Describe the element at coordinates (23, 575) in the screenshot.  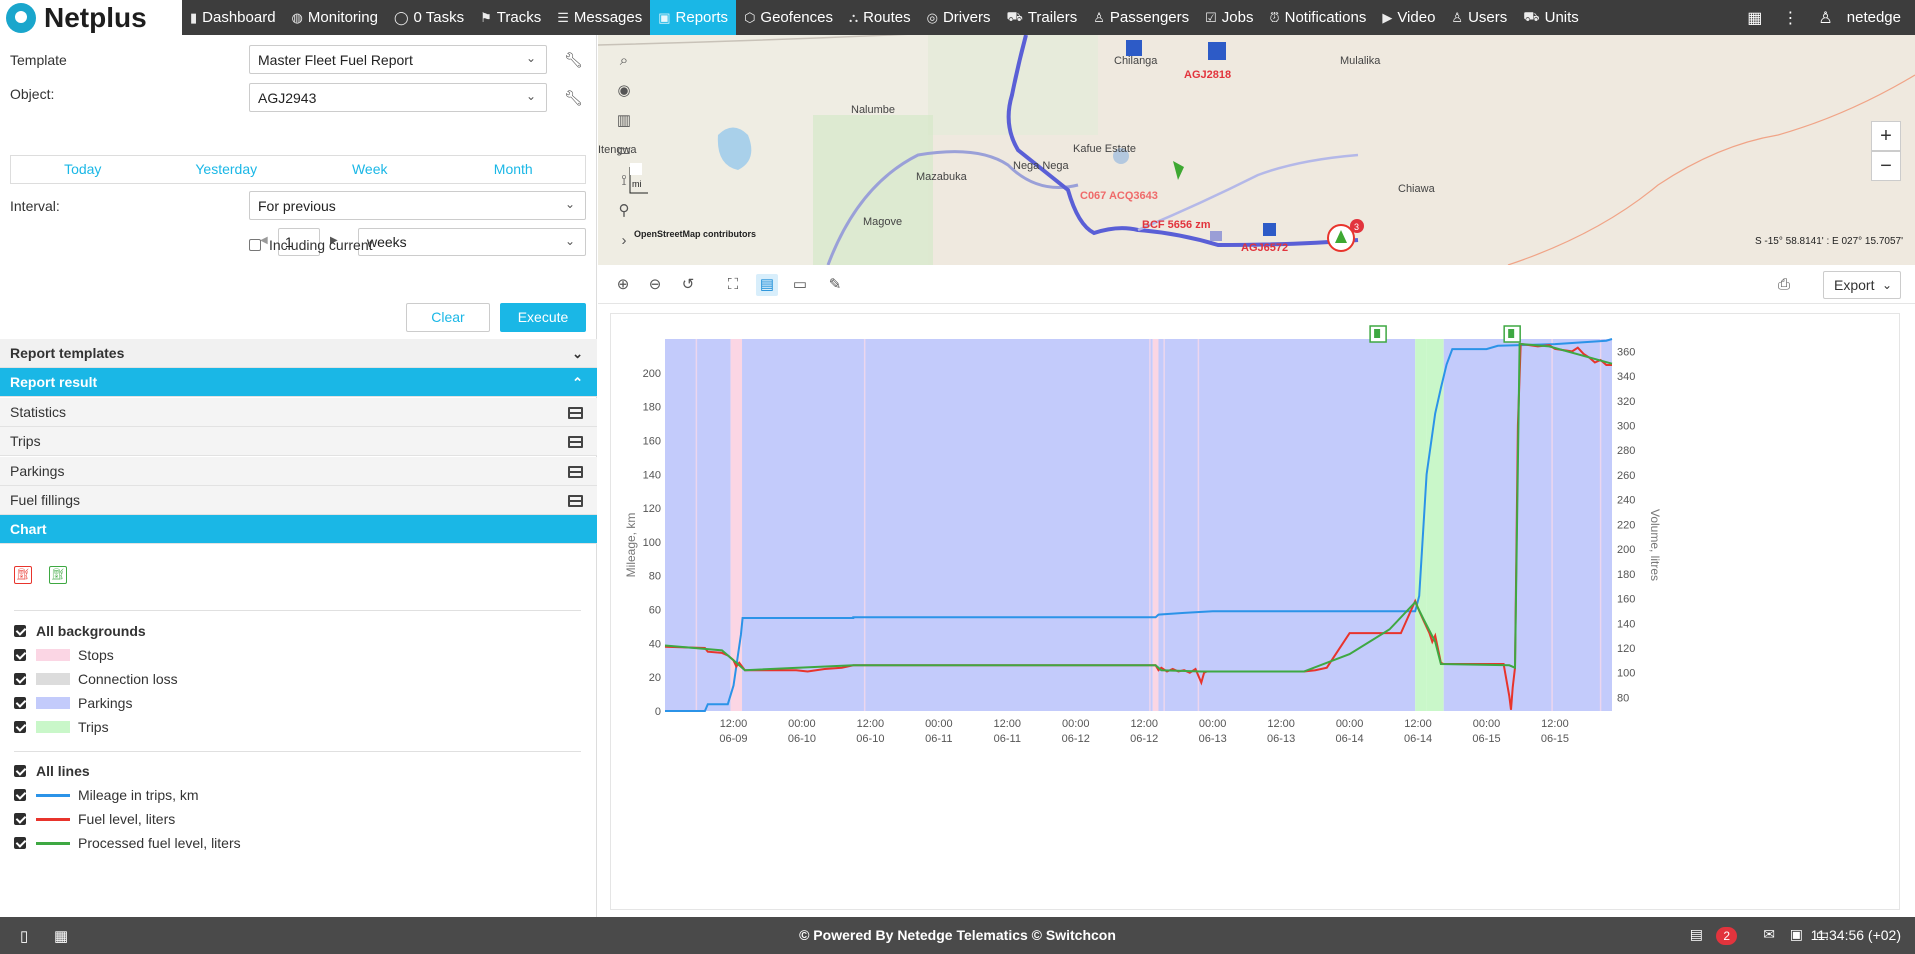
I see `fuel-drain-icon: ⛽︎` at that location.